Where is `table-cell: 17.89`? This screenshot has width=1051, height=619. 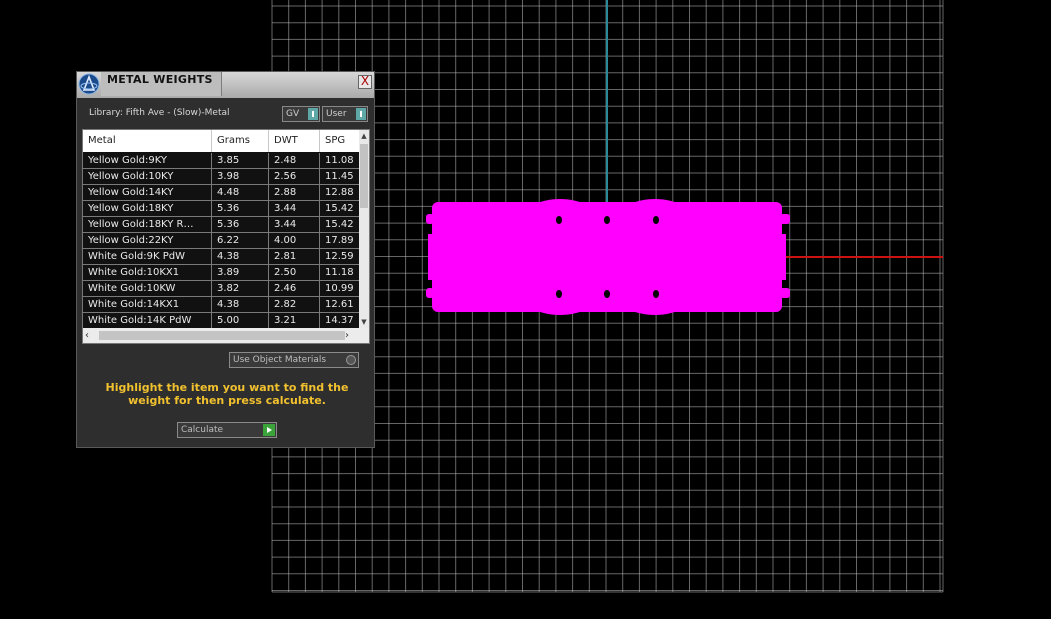
table-cell: 17.89 is located at coordinates (339, 240).